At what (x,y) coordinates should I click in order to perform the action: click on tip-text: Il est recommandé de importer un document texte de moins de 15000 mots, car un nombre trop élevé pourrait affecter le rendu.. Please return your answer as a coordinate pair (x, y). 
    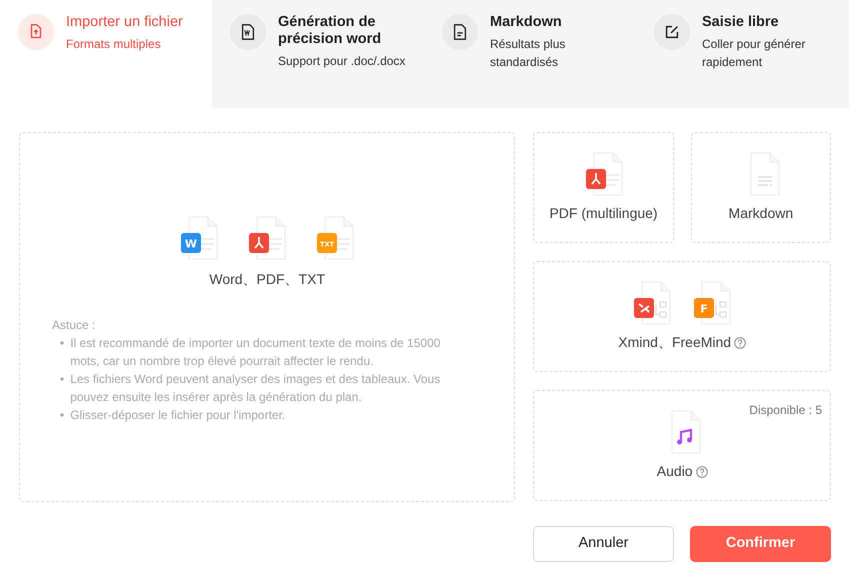
    Looking at the image, I should click on (256, 352).